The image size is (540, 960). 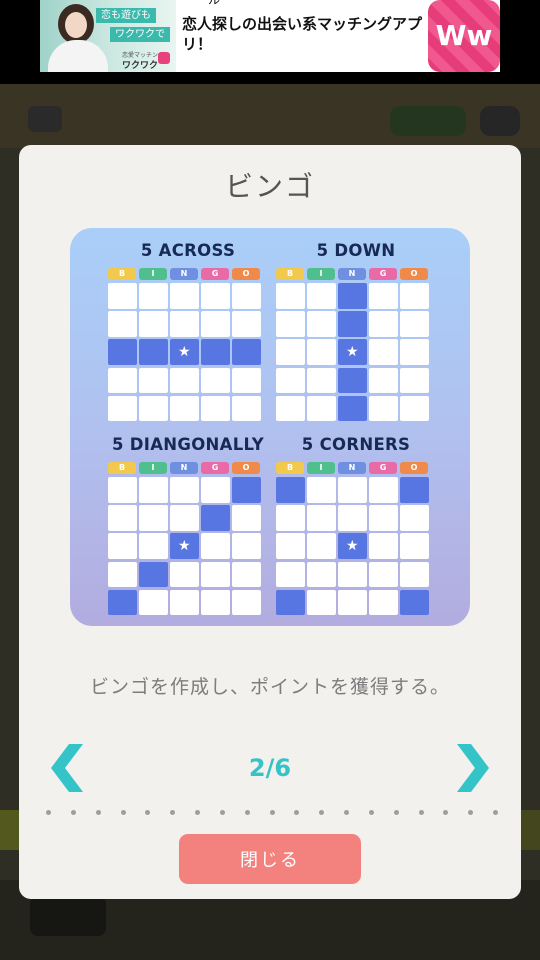 What do you see at coordinates (269, 186) in the screenshot?
I see `dialog-title: ビンゴ` at bounding box center [269, 186].